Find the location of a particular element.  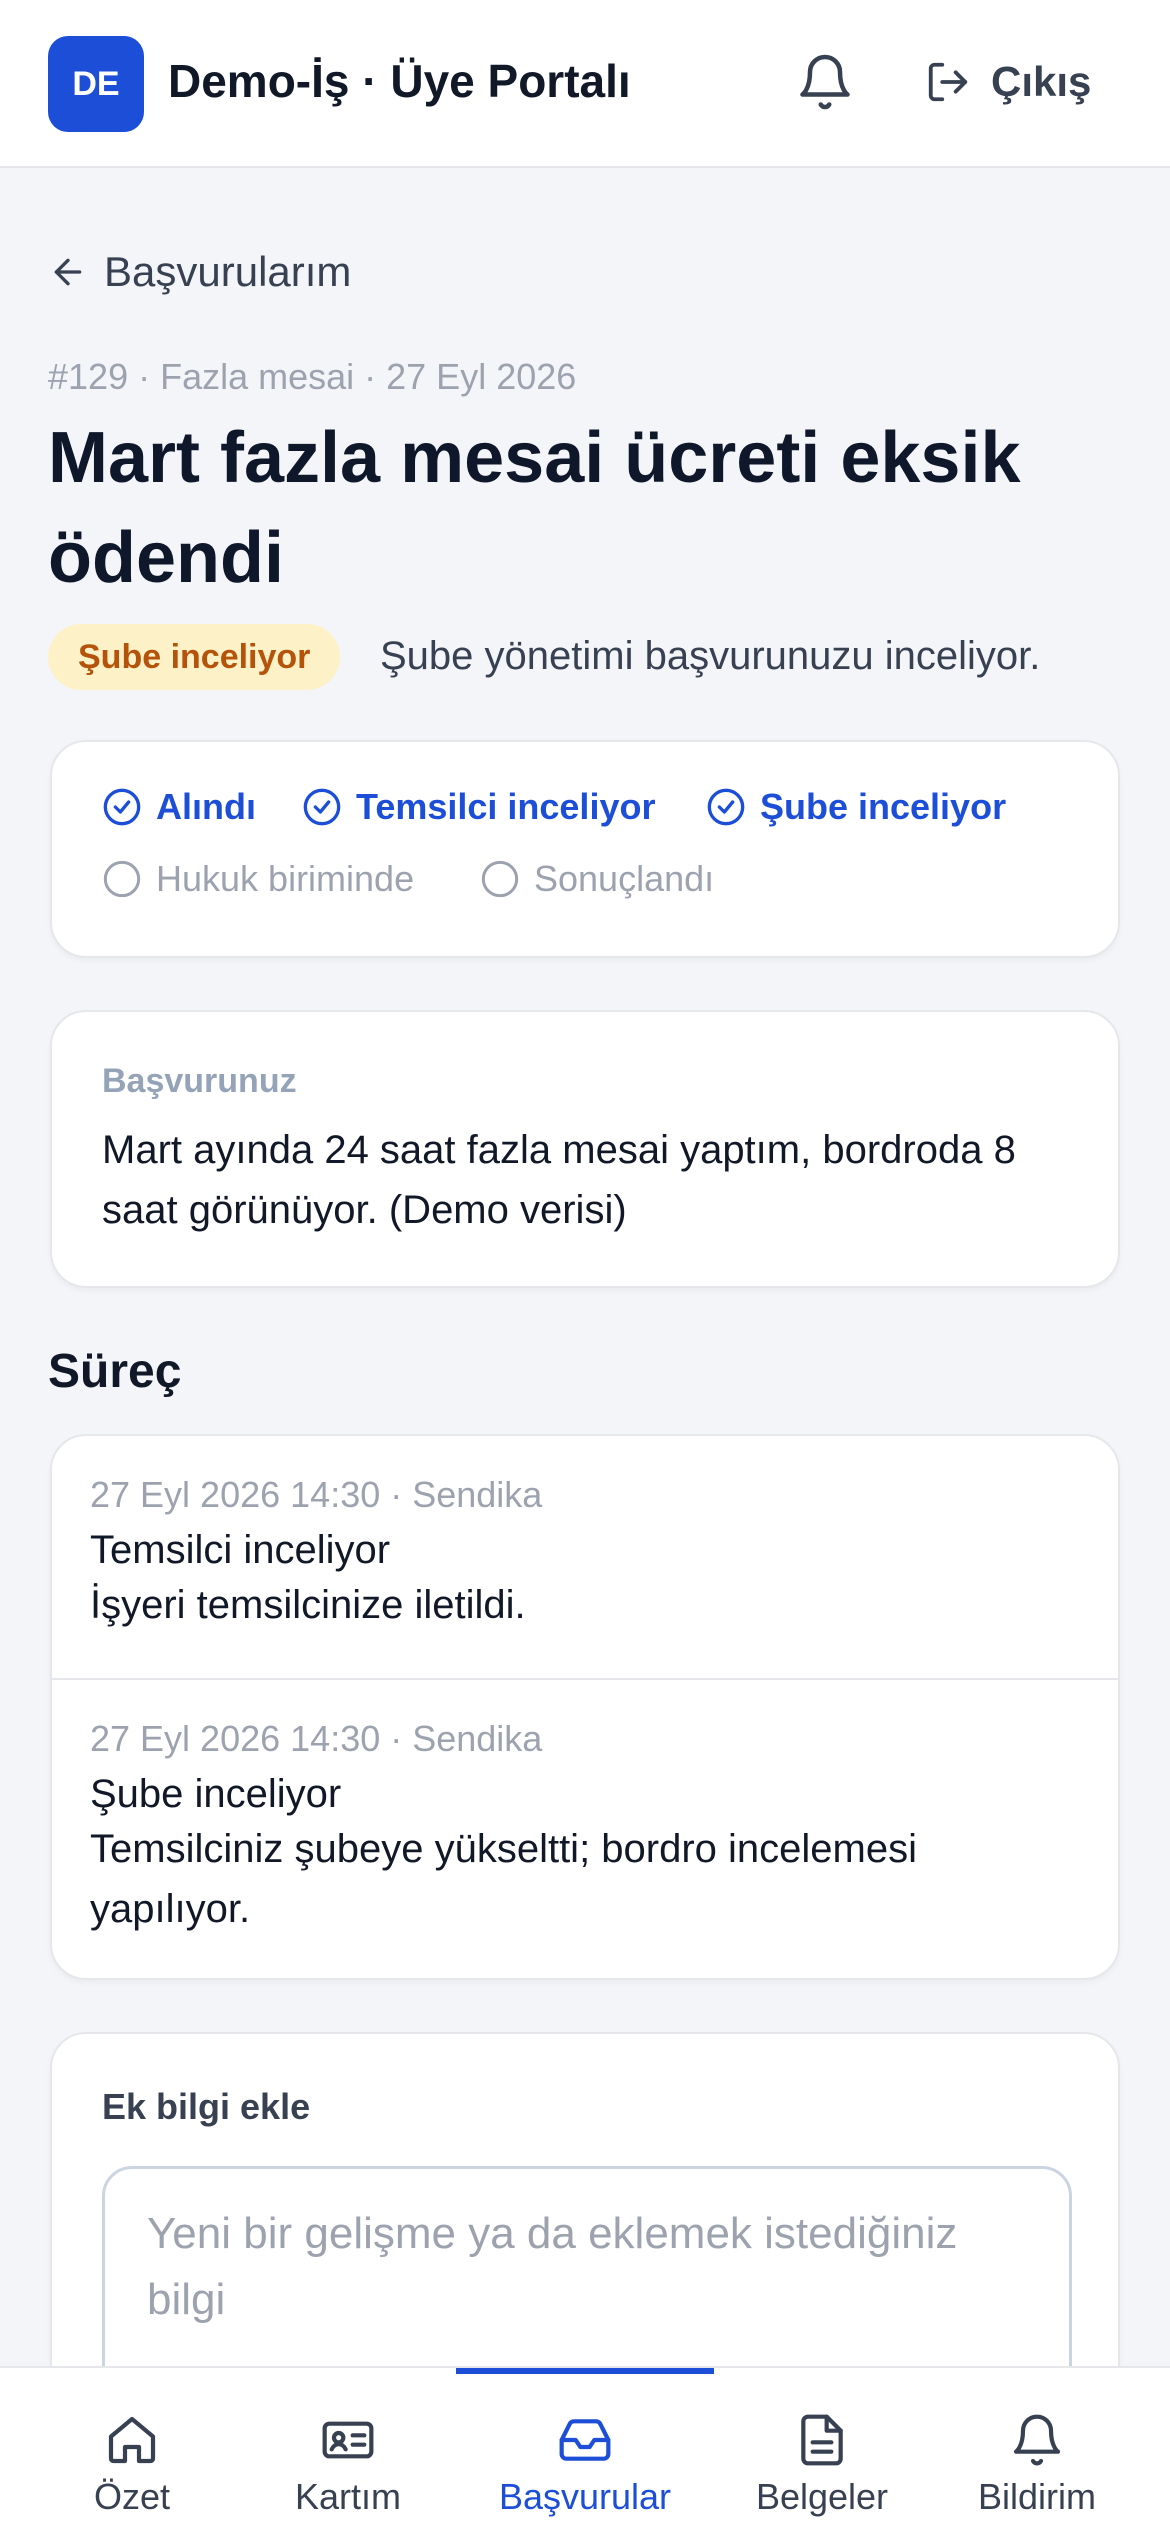

status-badge: Şube inceliyor is located at coordinates (194, 657).